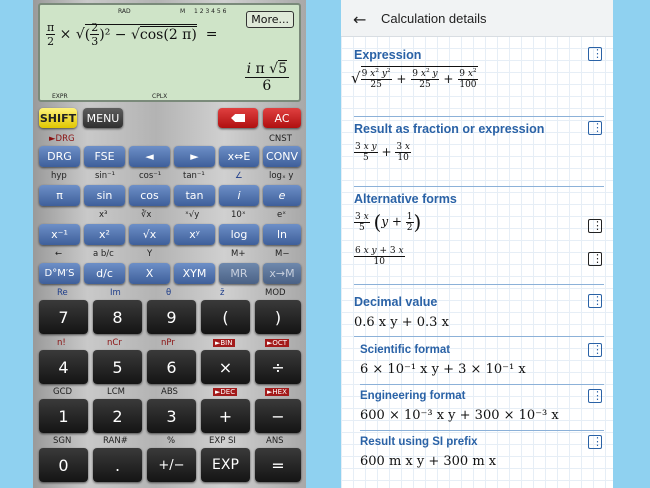 This screenshot has height=488, width=650. I want to click on e-button: e, so click(282, 195).